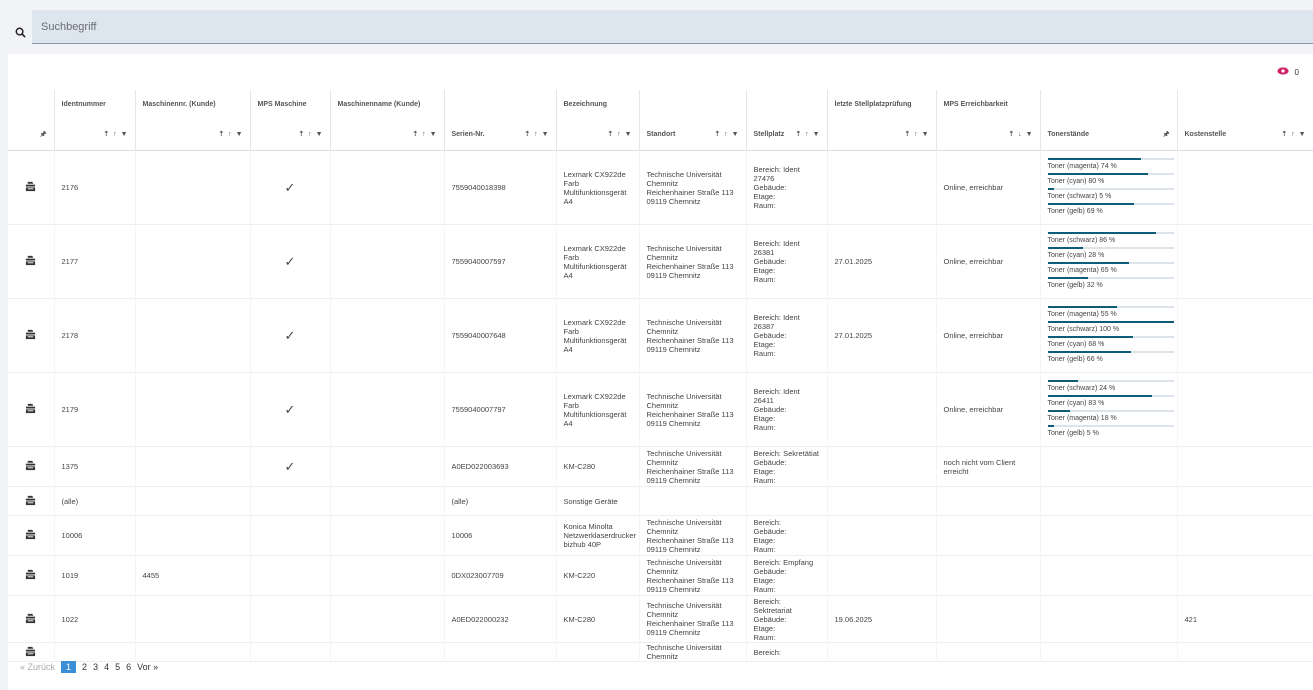  I want to click on lastcheck-cell: 19.06.2025, so click(882, 619).